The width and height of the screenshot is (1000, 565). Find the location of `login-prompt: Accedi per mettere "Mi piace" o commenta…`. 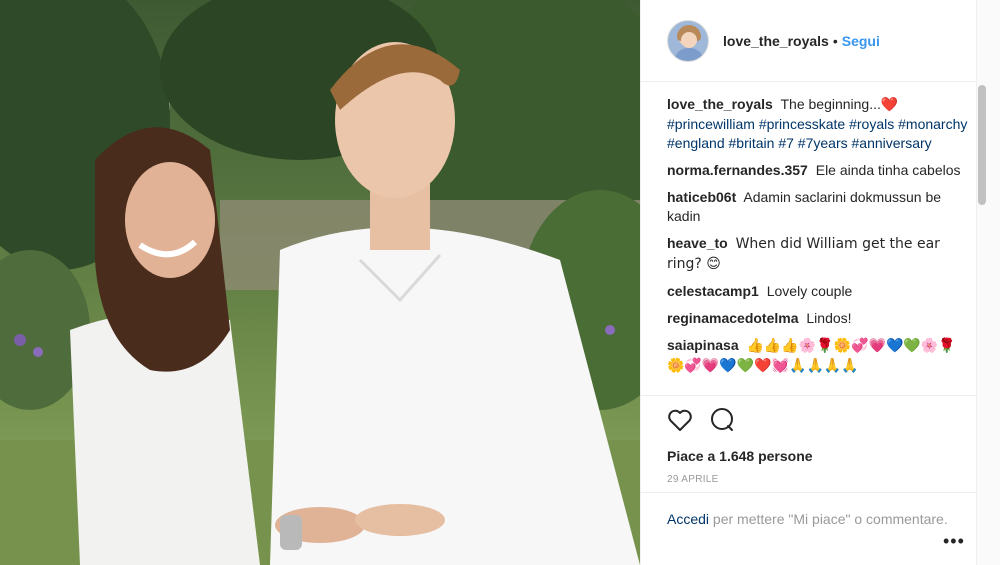

login-prompt: Accedi per mettere "Mi piace" o commenta… is located at coordinates (808, 521).